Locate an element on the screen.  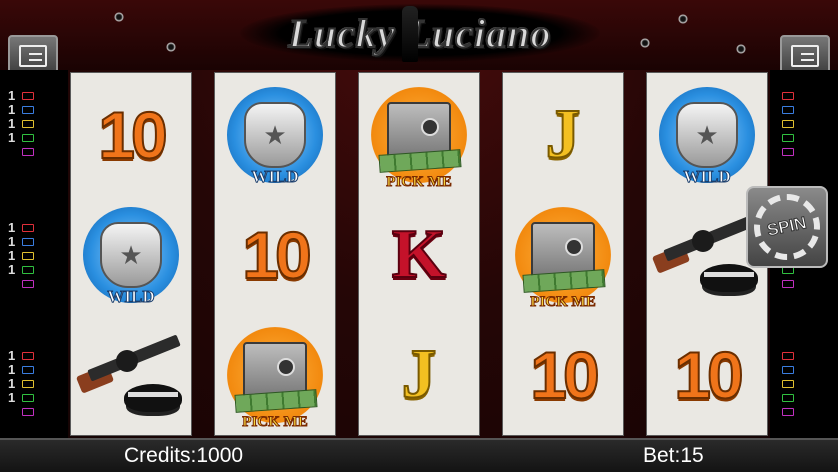
spin-button: SPIN is located at coordinates (787, 227).